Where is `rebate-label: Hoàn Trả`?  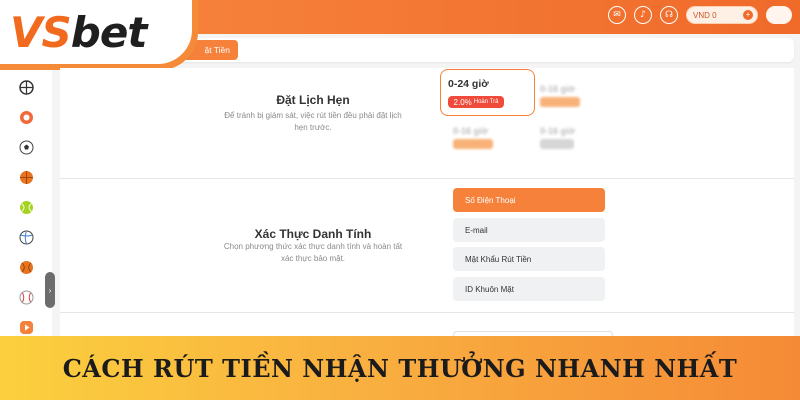 rebate-label: Hoàn Trả is located at coordinates (486, 102).